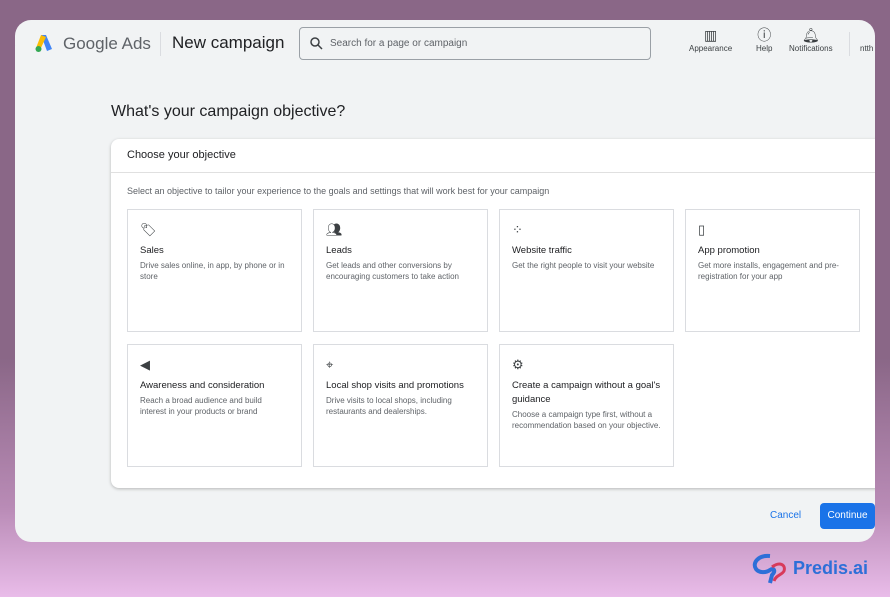  I want to click on continue-button: Continue, so click(847, 516).